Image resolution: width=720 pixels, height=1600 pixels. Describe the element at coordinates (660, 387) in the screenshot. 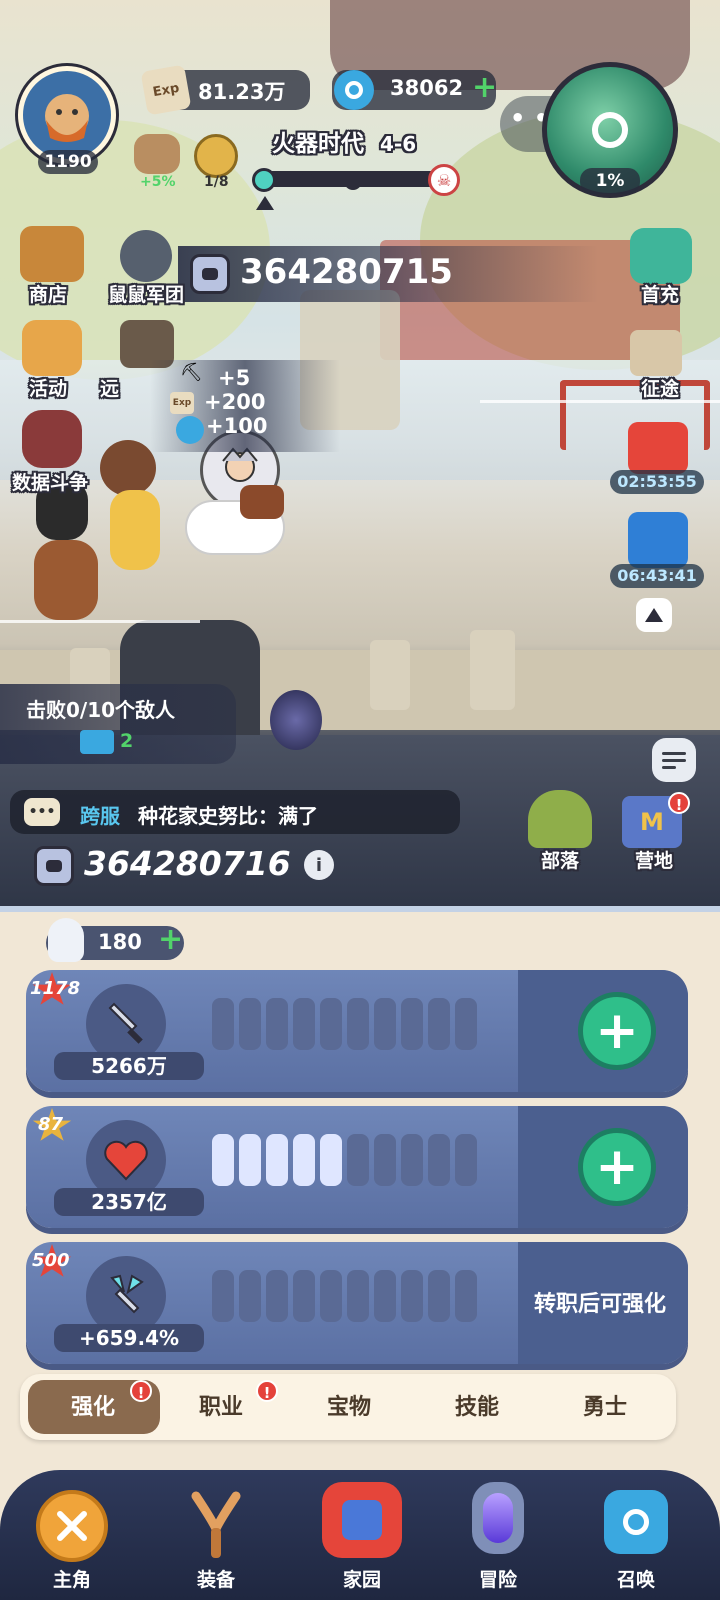

I see `expedition-label: 征途` at that location.